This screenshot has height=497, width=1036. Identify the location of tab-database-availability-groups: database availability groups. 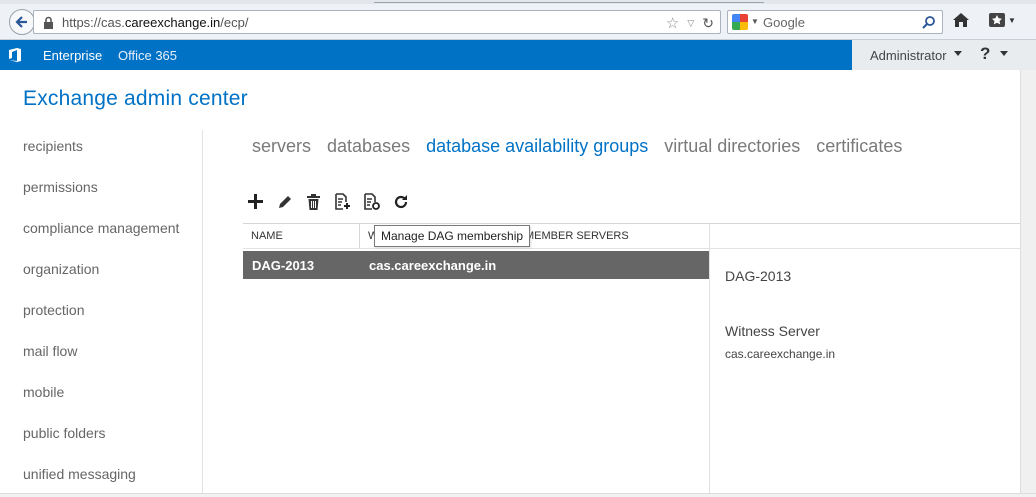
(537, 146).